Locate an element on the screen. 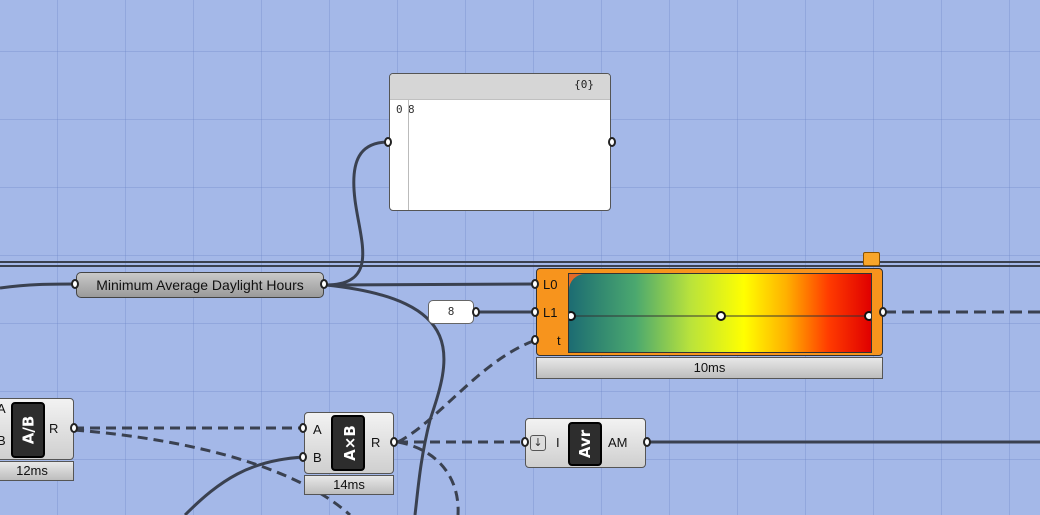 The width and height of the screenshot is (1040, 515). panel-divider is located at coordinates (408, 155).